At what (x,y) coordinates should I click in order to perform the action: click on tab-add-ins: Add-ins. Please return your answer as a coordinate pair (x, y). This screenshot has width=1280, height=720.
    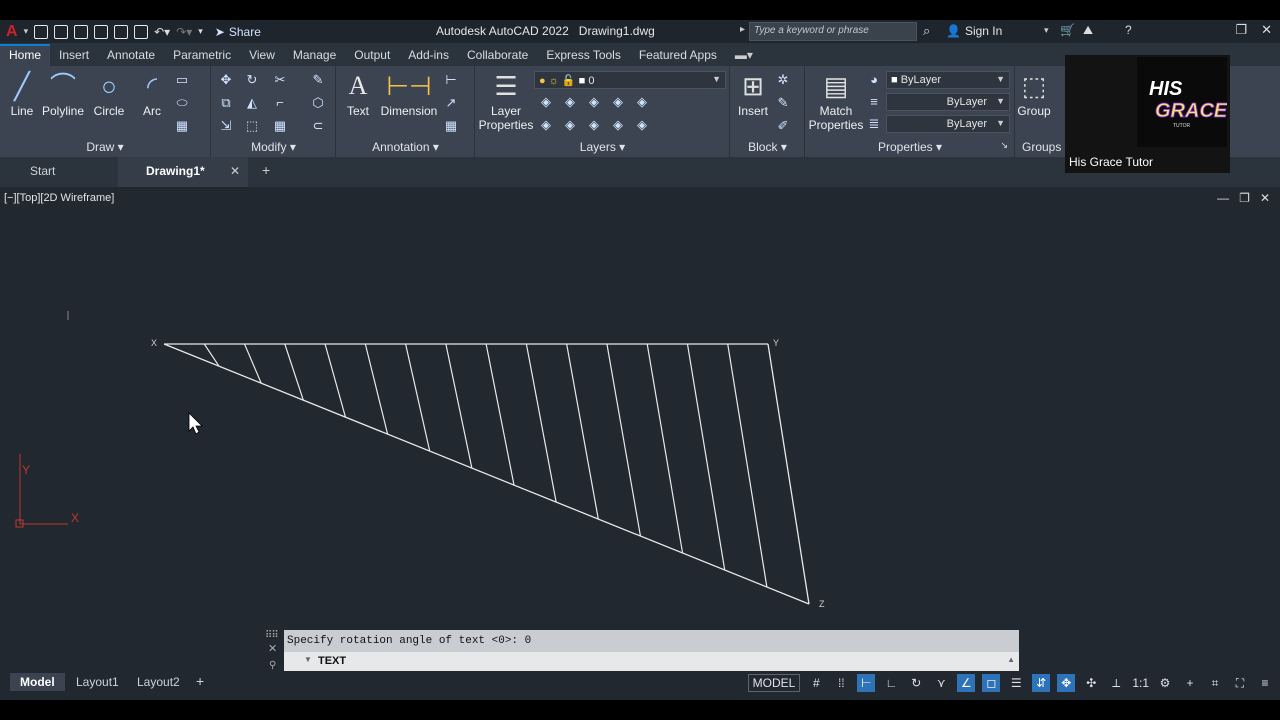
    Looking at the image, I should click on (428, 55).